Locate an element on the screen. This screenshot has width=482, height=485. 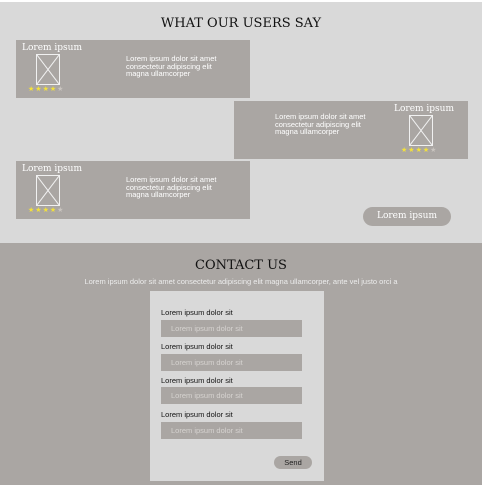
contact-title: CONTACT US is located at coordinates (241, 265).